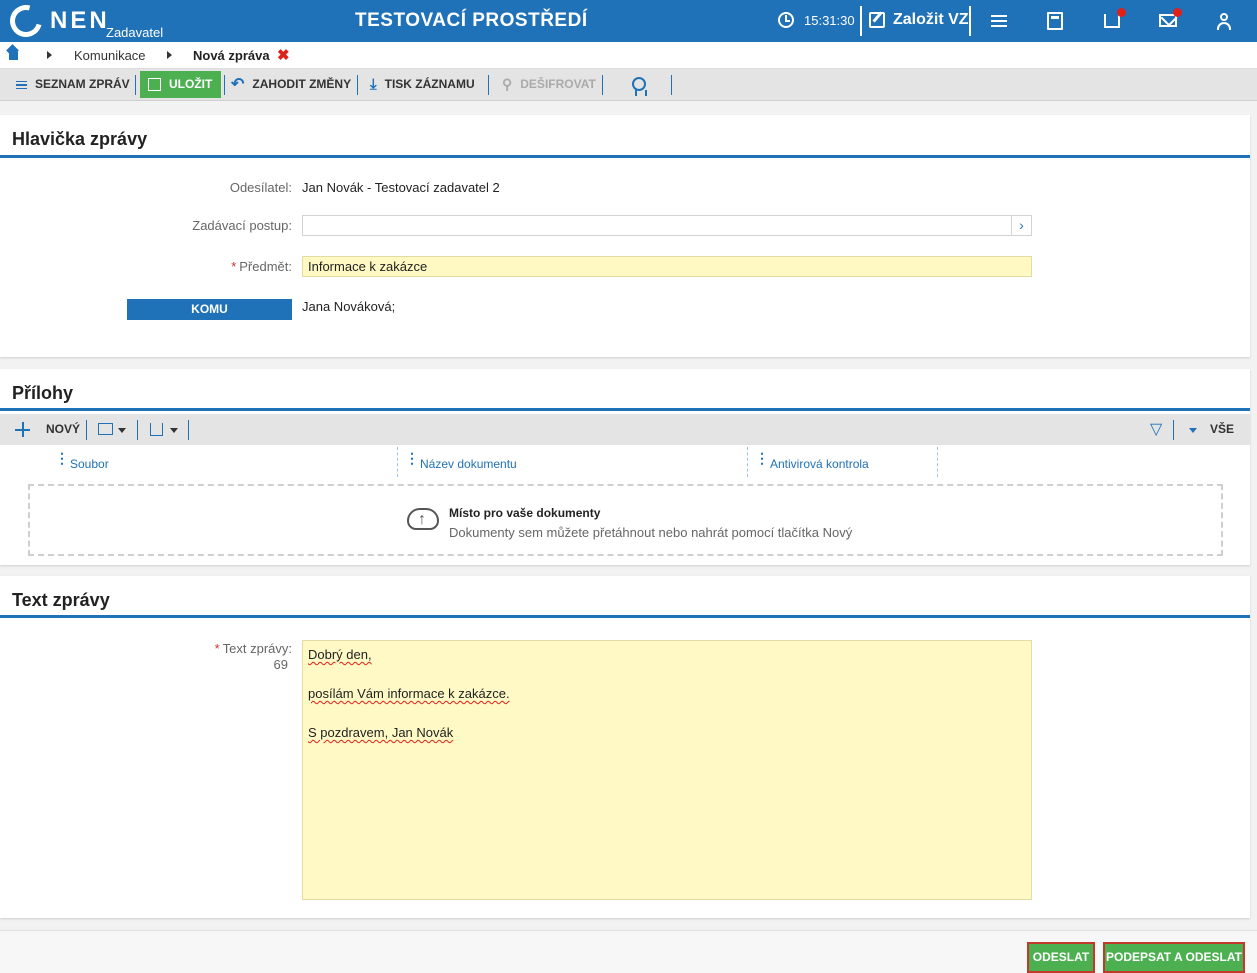 Image resolution: width=1257 pixels, height=973 pixels. Describe the element at coordinates (1055, 21) in the screenshot. I see `calculator-icon` at that location.